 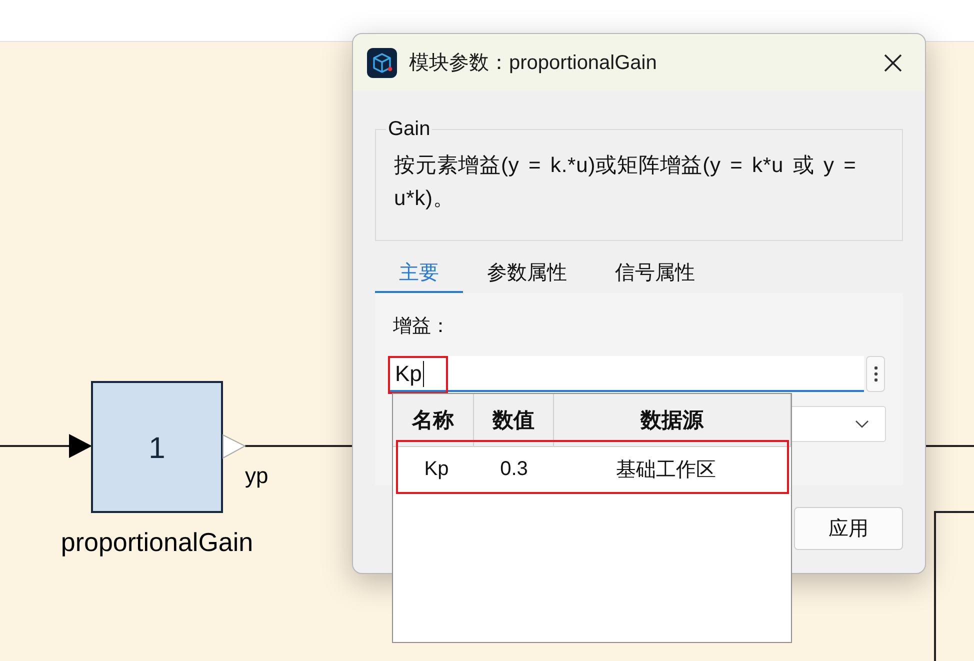 I want to click on apply-button: 应用, so click(x=848, y=528).